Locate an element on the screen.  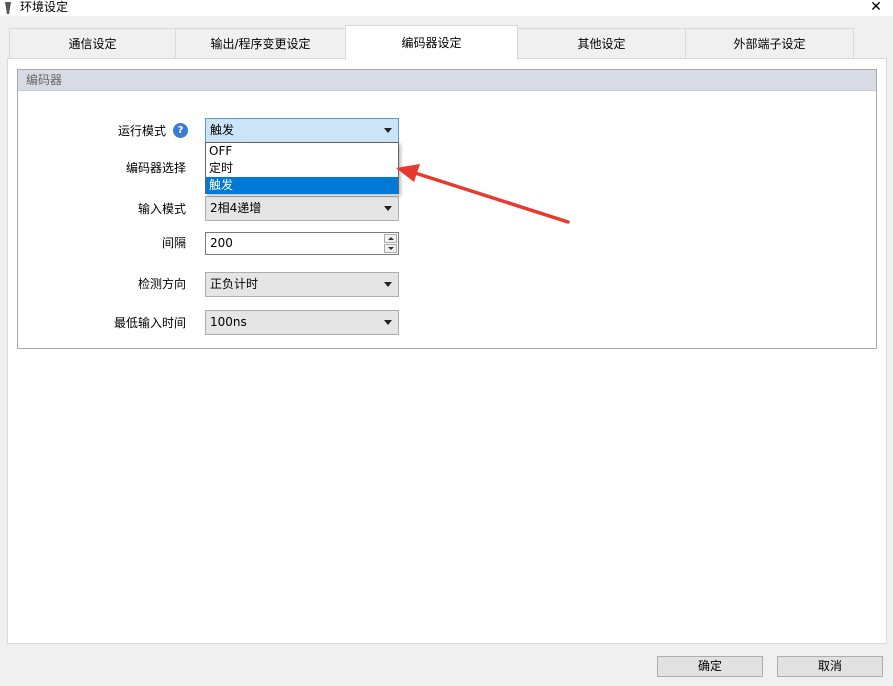
tab-strip: 通信设定 输出/程序变更设定 编码器设定 其他设定 外部端子设定 is located at coordinates (446, 38).